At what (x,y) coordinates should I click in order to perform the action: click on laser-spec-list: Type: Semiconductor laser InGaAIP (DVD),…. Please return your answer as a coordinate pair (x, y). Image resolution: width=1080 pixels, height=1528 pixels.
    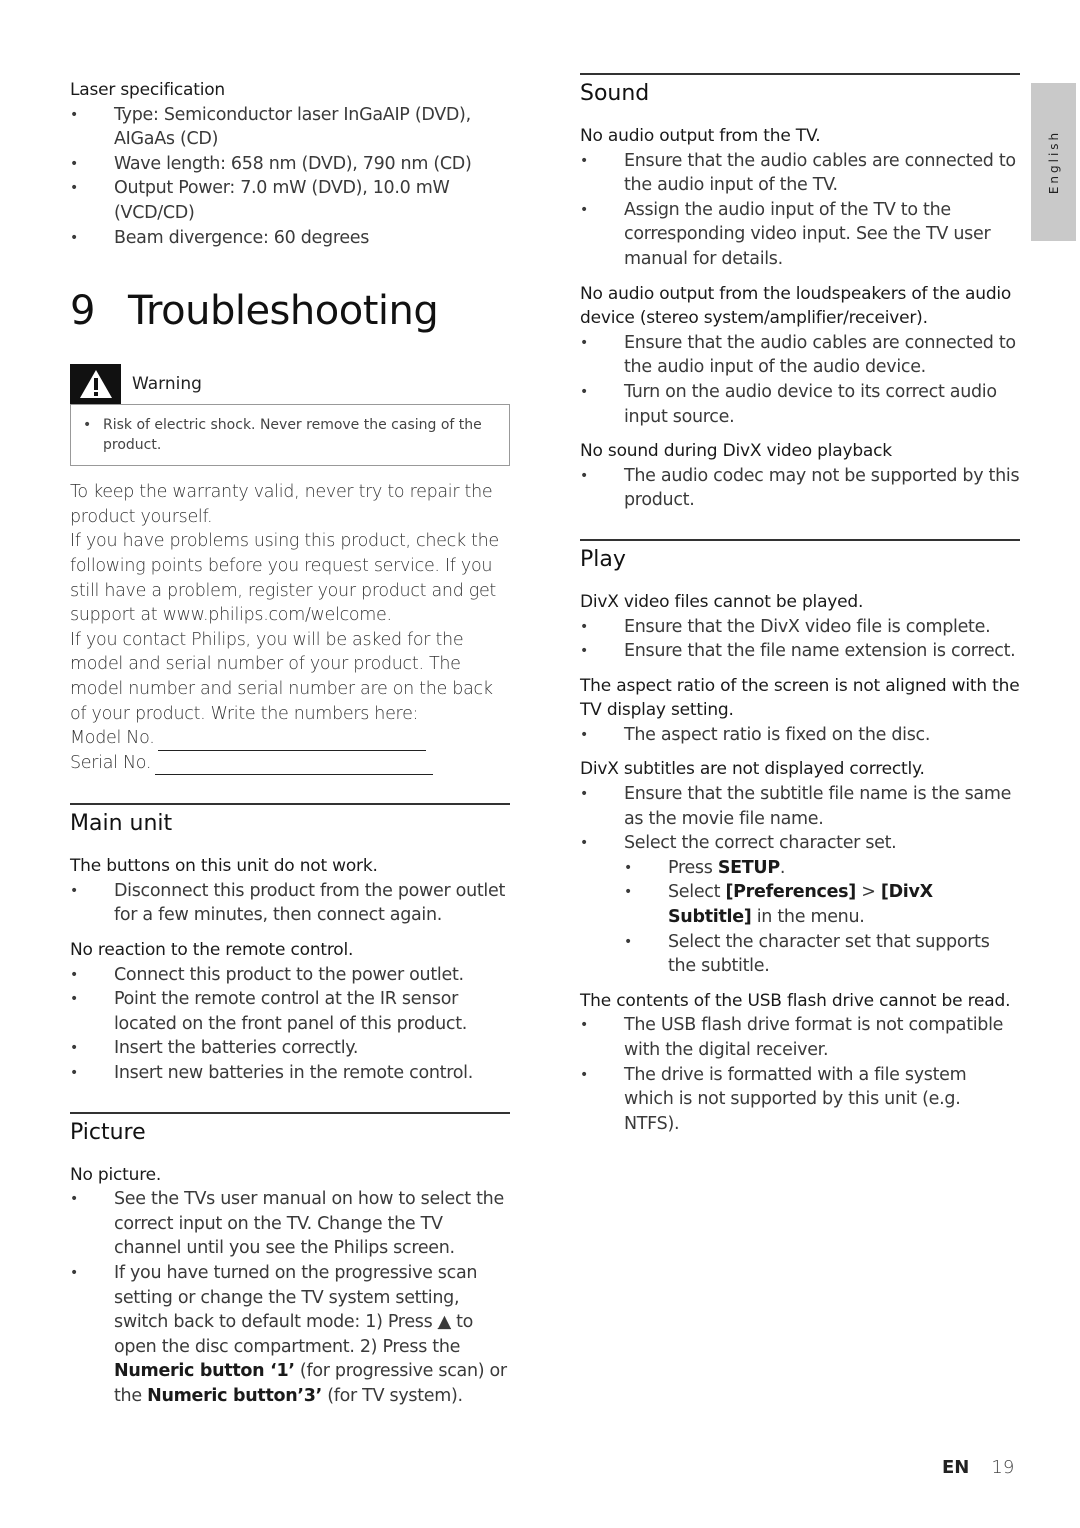
    Looking at the image, I should click on (290, 177).